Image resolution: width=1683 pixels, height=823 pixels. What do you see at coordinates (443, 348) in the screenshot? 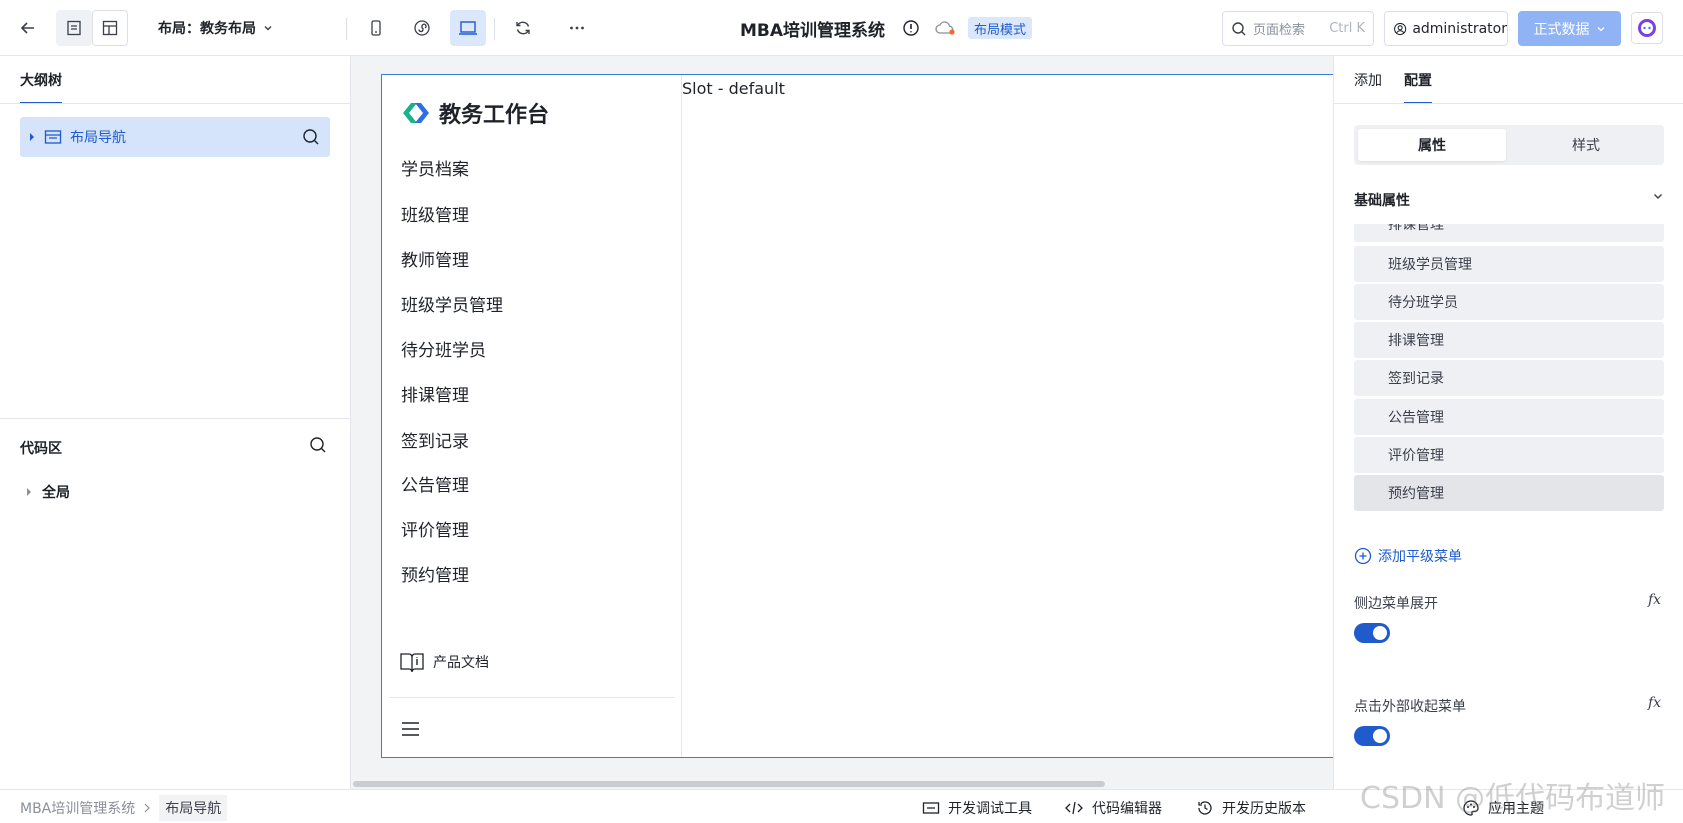
I see `nav-item: 待分班学员` at bounding box center [443, 348].